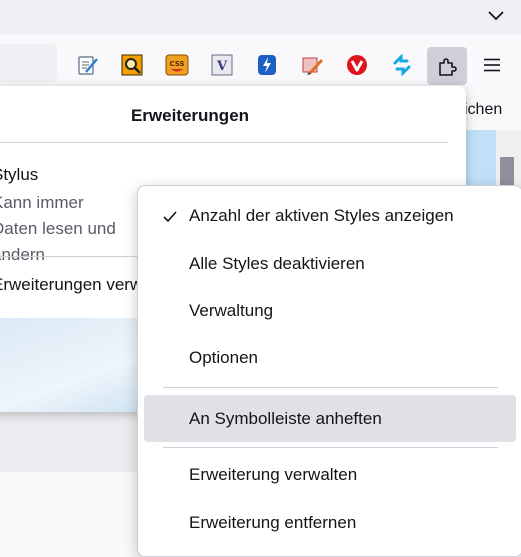 This screenshot has height=557, width=521. What do you see at coordinates (231, 310) in the screenshot?
I see `menu-item-label: Verwaltung` at bounding box center [231, 310].